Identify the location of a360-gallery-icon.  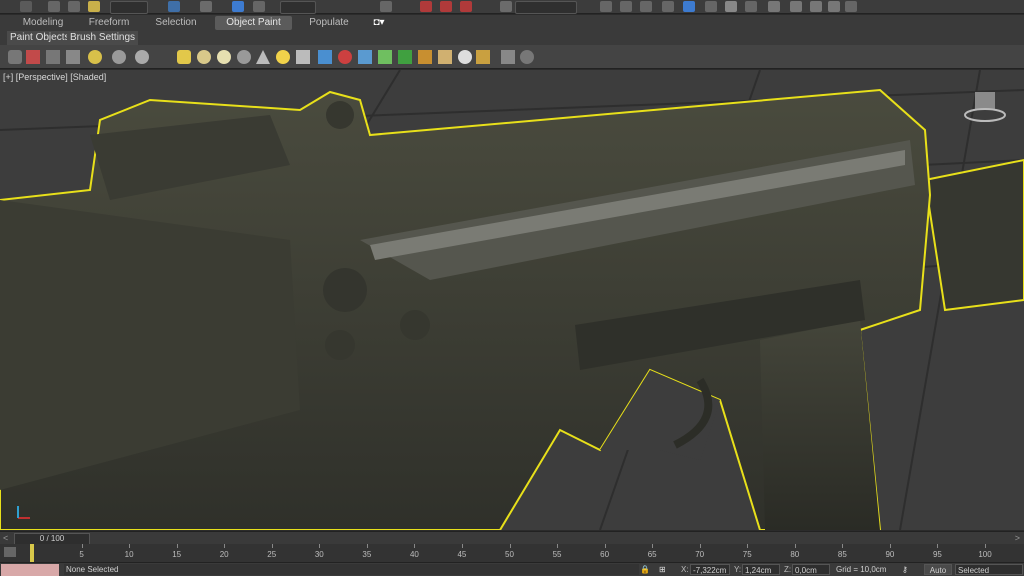
(834, 6).